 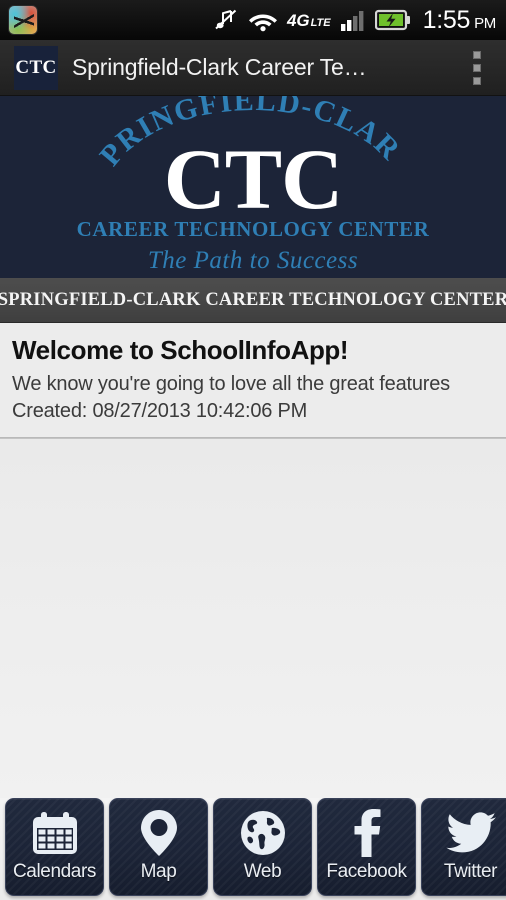 I want to click on nav-button-twitter: Twitter, so click(x=463, y=847).